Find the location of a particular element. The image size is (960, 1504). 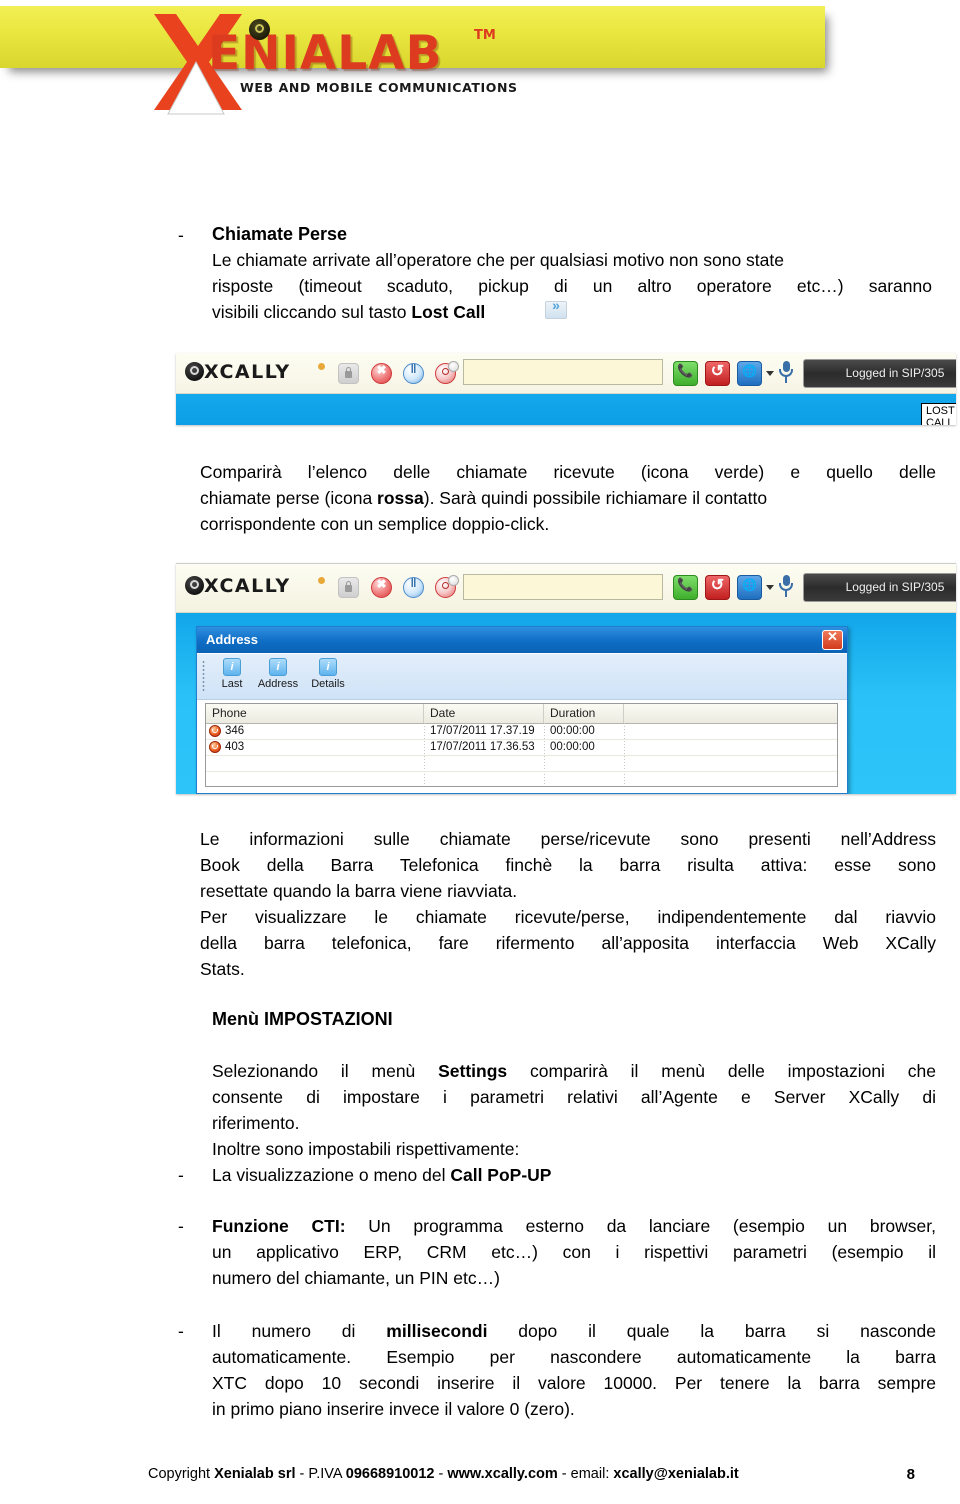

agent-status-icon is located at coordinates (447, 372).